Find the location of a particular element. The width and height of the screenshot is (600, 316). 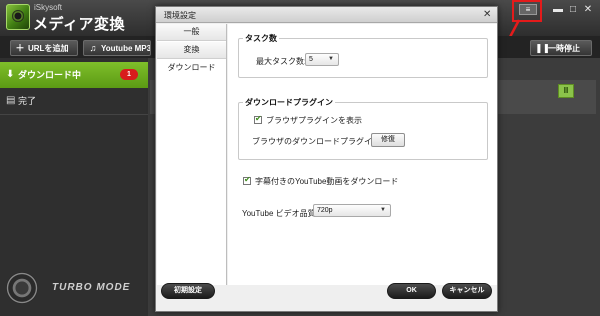

app-logo-icon is located at coordinates (18, 17).